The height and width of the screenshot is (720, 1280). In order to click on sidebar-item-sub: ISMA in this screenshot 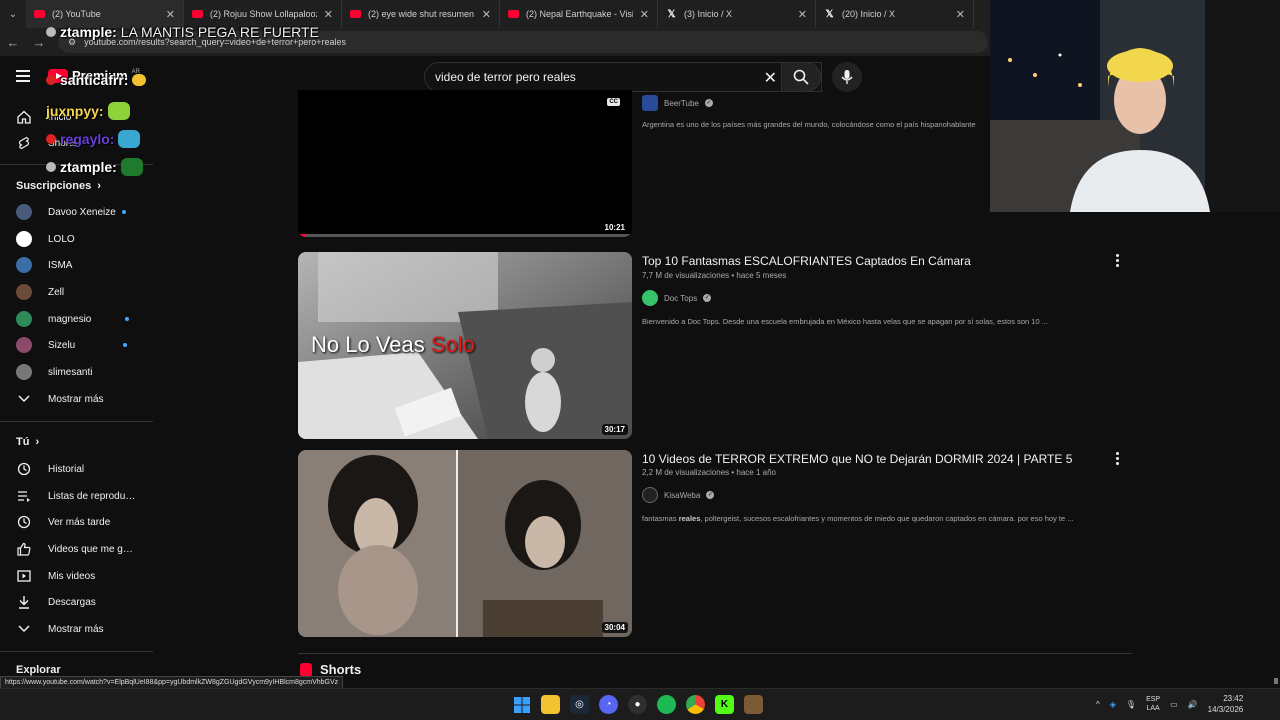, I will do `click(77, 265)`.